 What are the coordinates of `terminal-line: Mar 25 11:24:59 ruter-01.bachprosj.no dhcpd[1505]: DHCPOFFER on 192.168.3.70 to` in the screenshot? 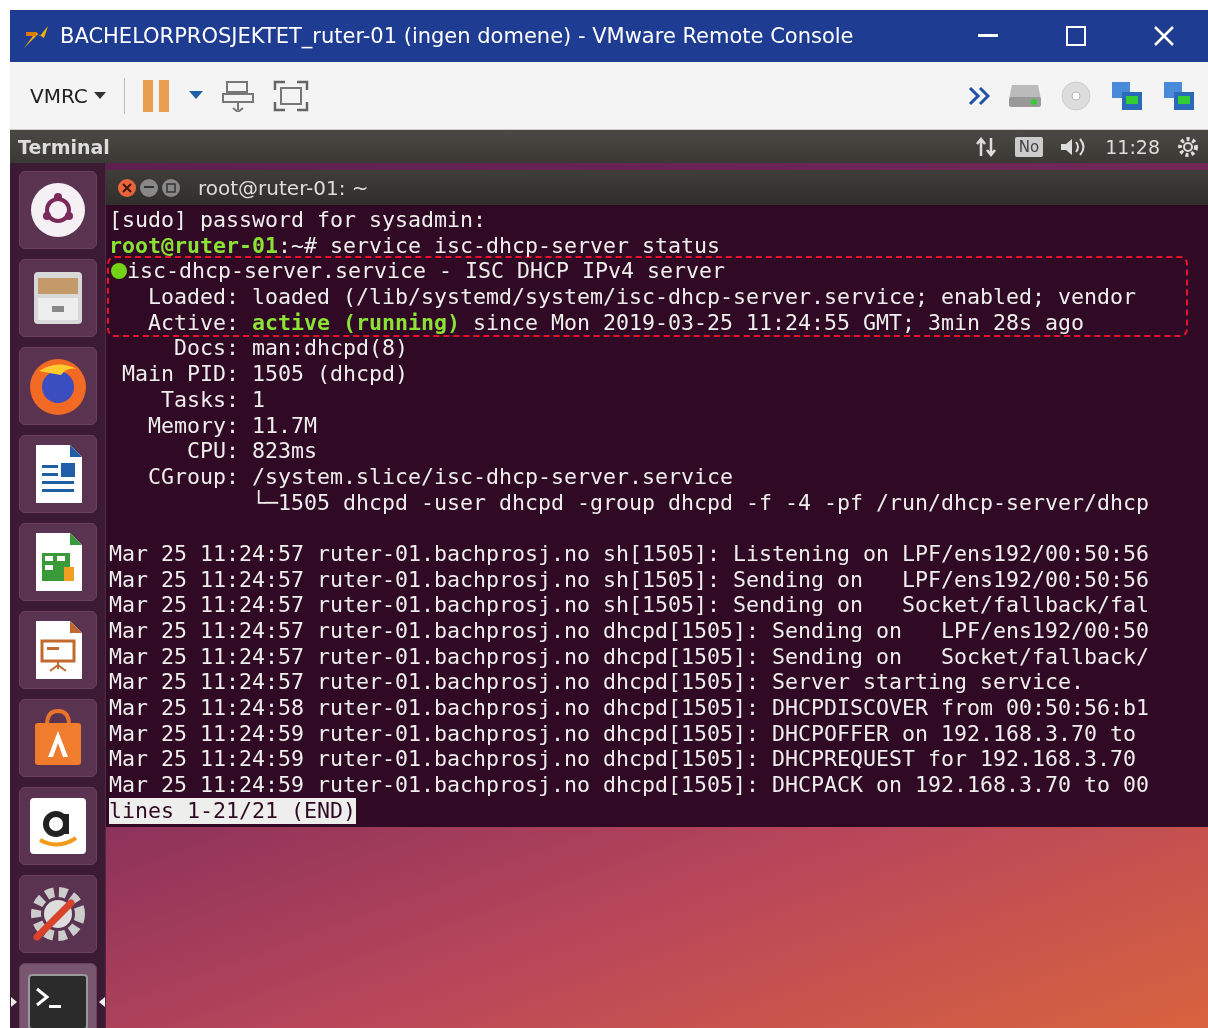 It's located at (623, 733).